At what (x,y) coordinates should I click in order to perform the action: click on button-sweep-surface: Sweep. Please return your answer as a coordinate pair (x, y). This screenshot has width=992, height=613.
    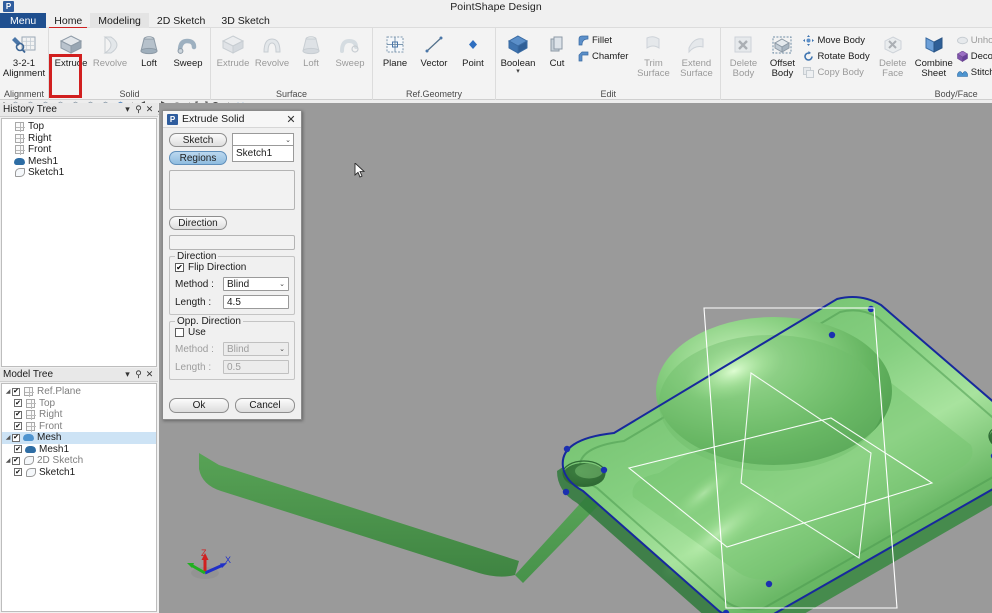
    Looking at the image, I should click on (350, 49).